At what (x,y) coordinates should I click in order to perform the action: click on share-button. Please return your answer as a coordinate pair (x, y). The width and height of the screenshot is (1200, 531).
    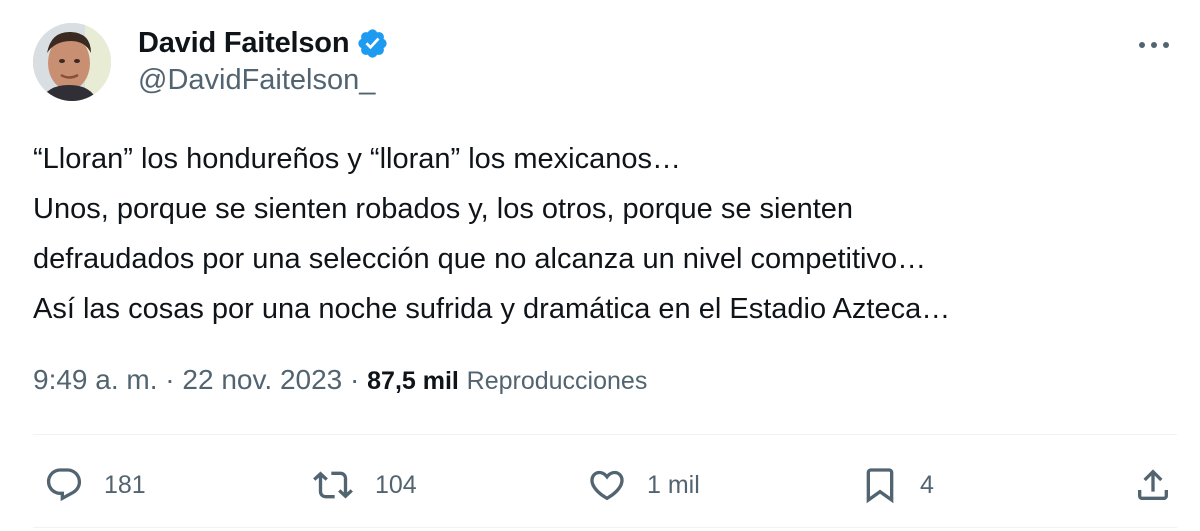
    Looking at the image, I should click on (1153, 485).